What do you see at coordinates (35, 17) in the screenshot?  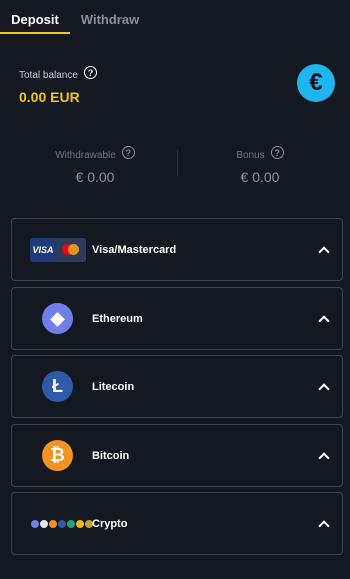 I see `tab-deposit: Deposit` at bounding box center [35, 17].